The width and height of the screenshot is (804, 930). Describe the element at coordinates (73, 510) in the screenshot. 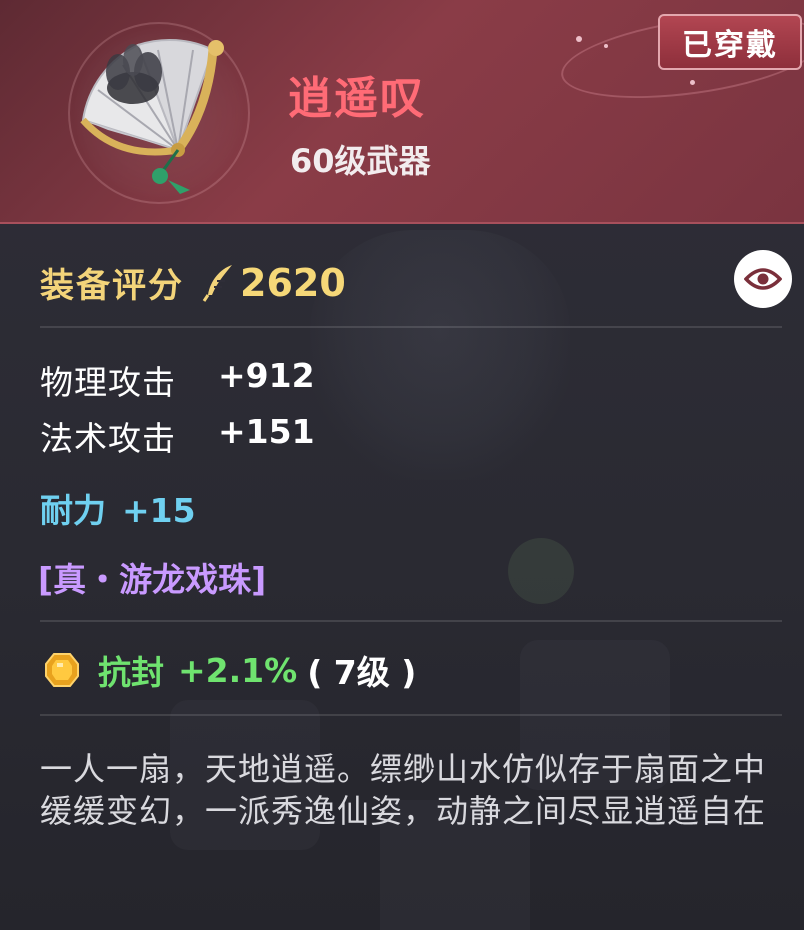

I see `stat-name: 耐力` at that location.